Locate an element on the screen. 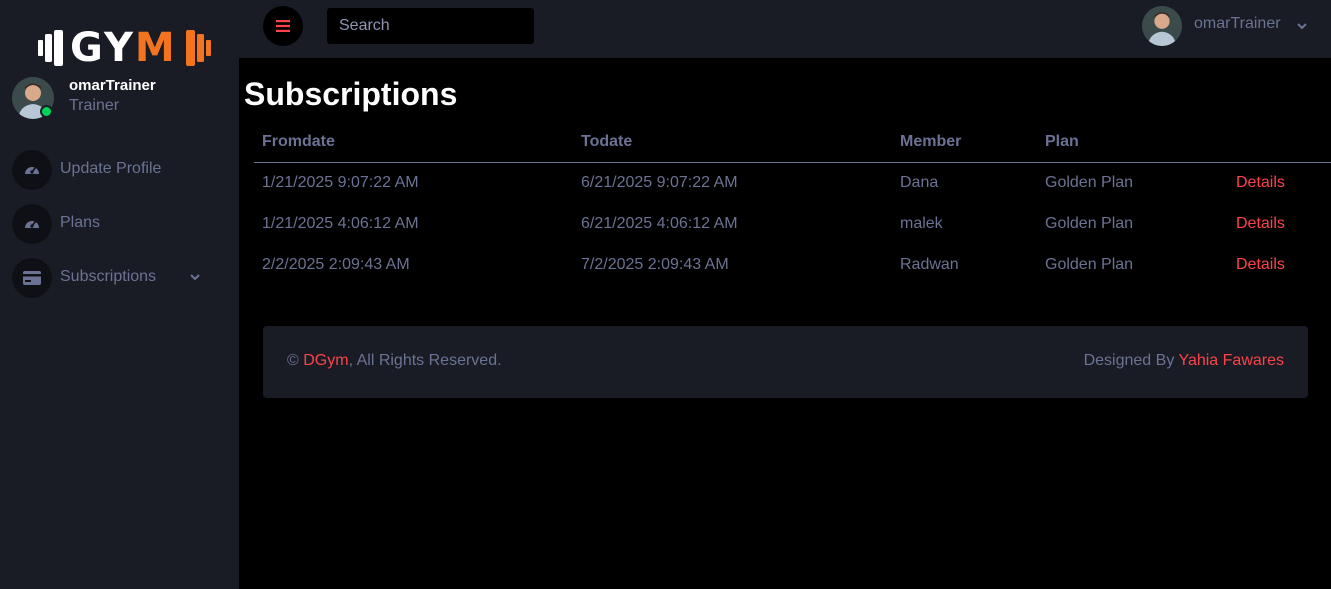 The image size is (1331, 589). sidebar-item-update-profile: Update Profile is located at coordinates (117, 170).